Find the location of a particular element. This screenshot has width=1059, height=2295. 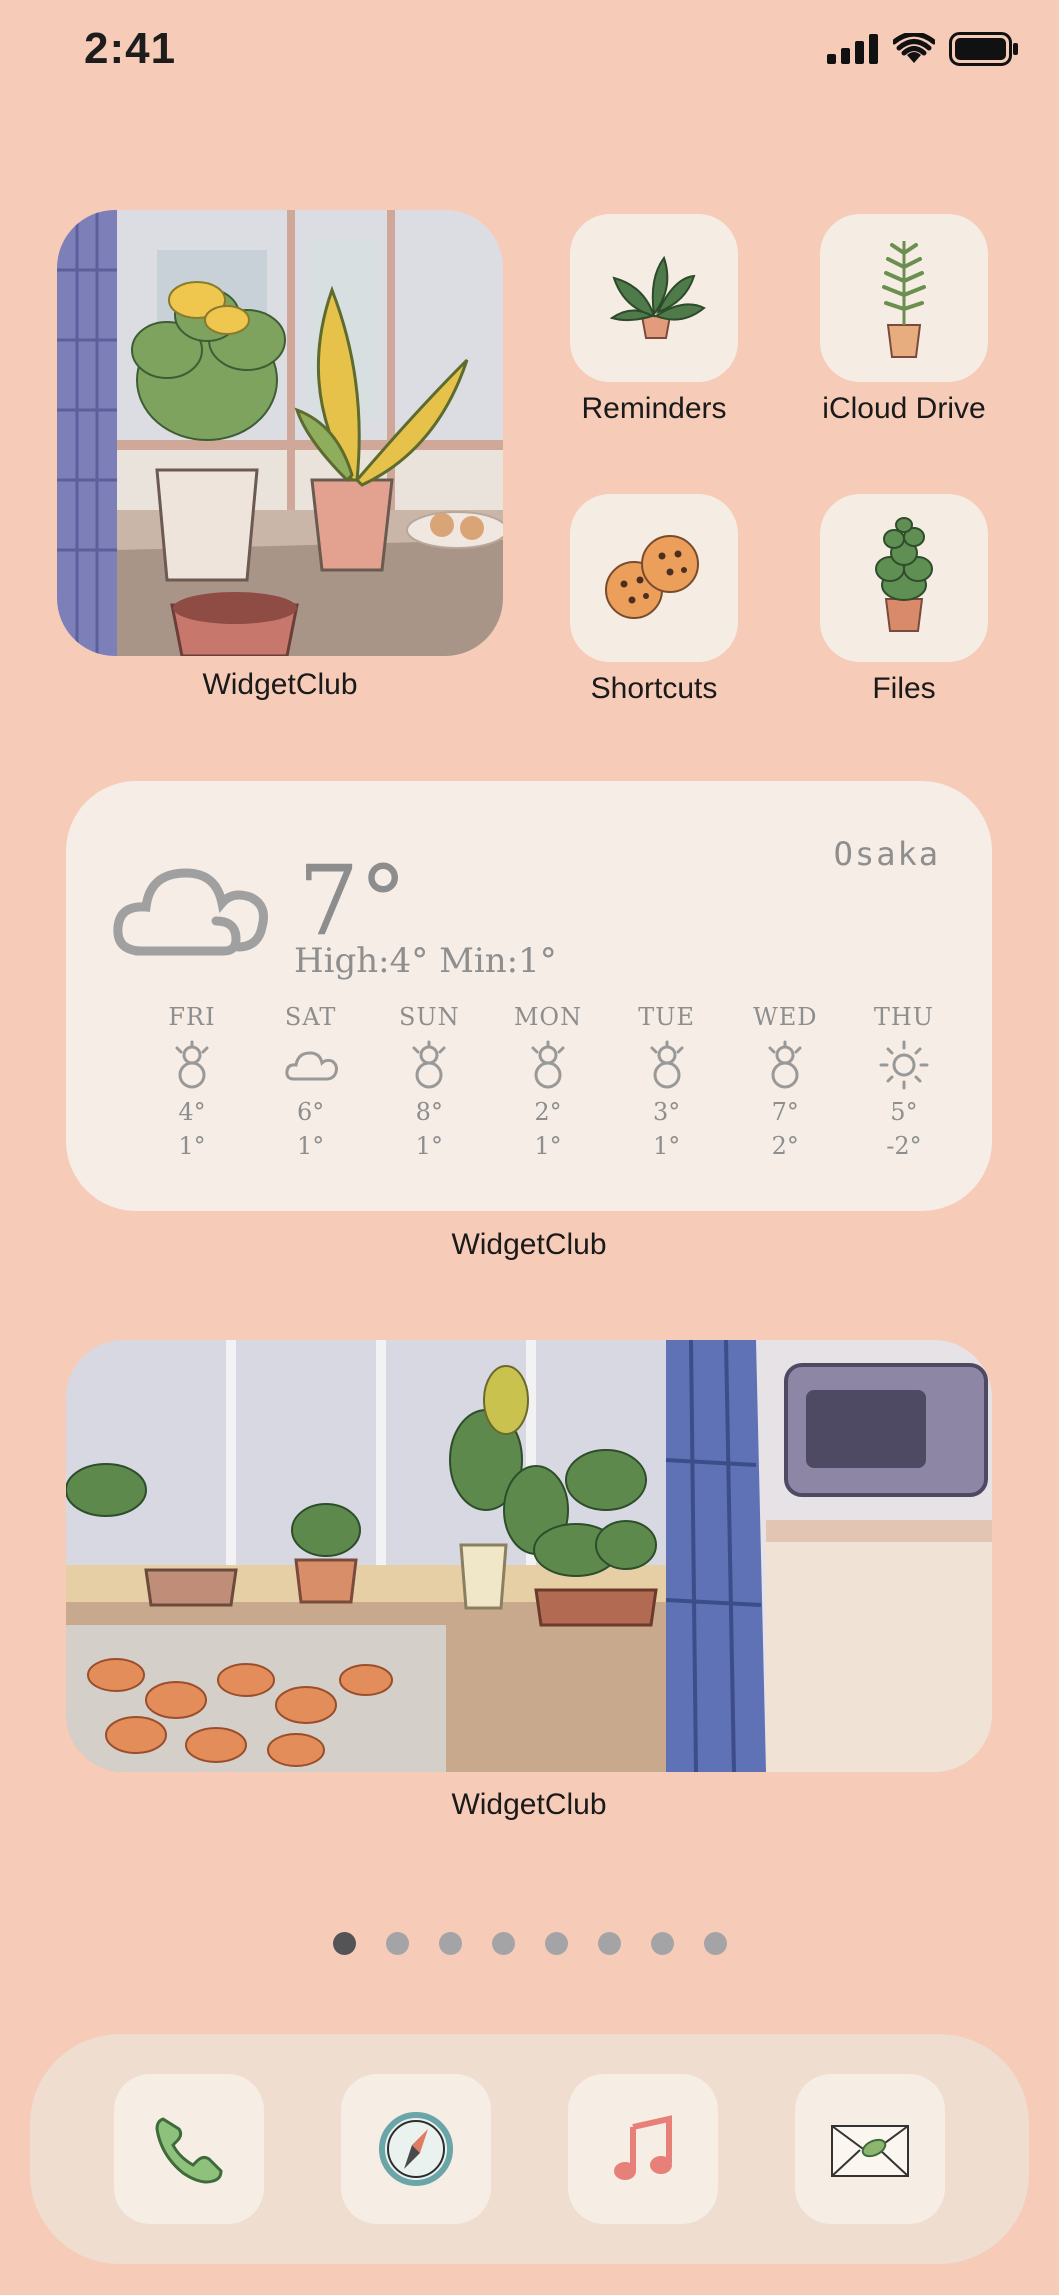

plants-window-illustration is located at coordinates (280, 433).